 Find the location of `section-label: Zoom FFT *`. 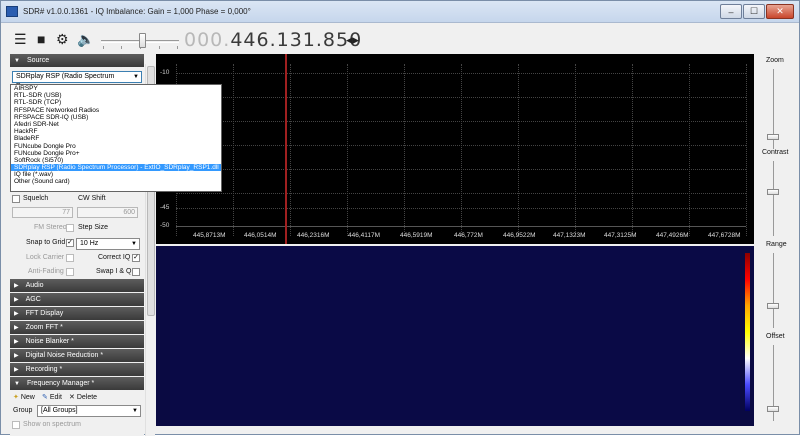

section-label: Zoom FFT * is located at coordinates (44, 327).